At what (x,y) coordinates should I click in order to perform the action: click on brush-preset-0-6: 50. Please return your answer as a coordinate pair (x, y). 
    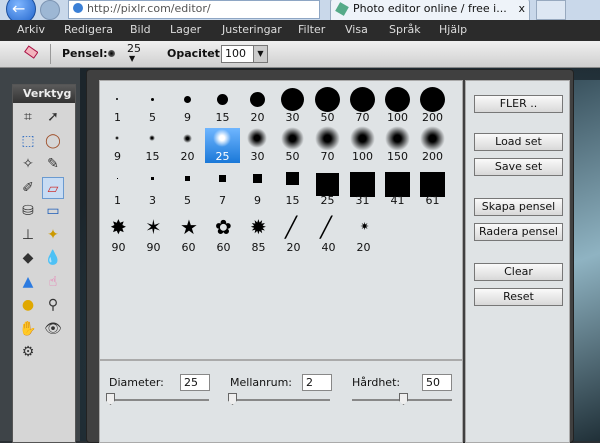
    Looking at the image, I should click on (327, 105).